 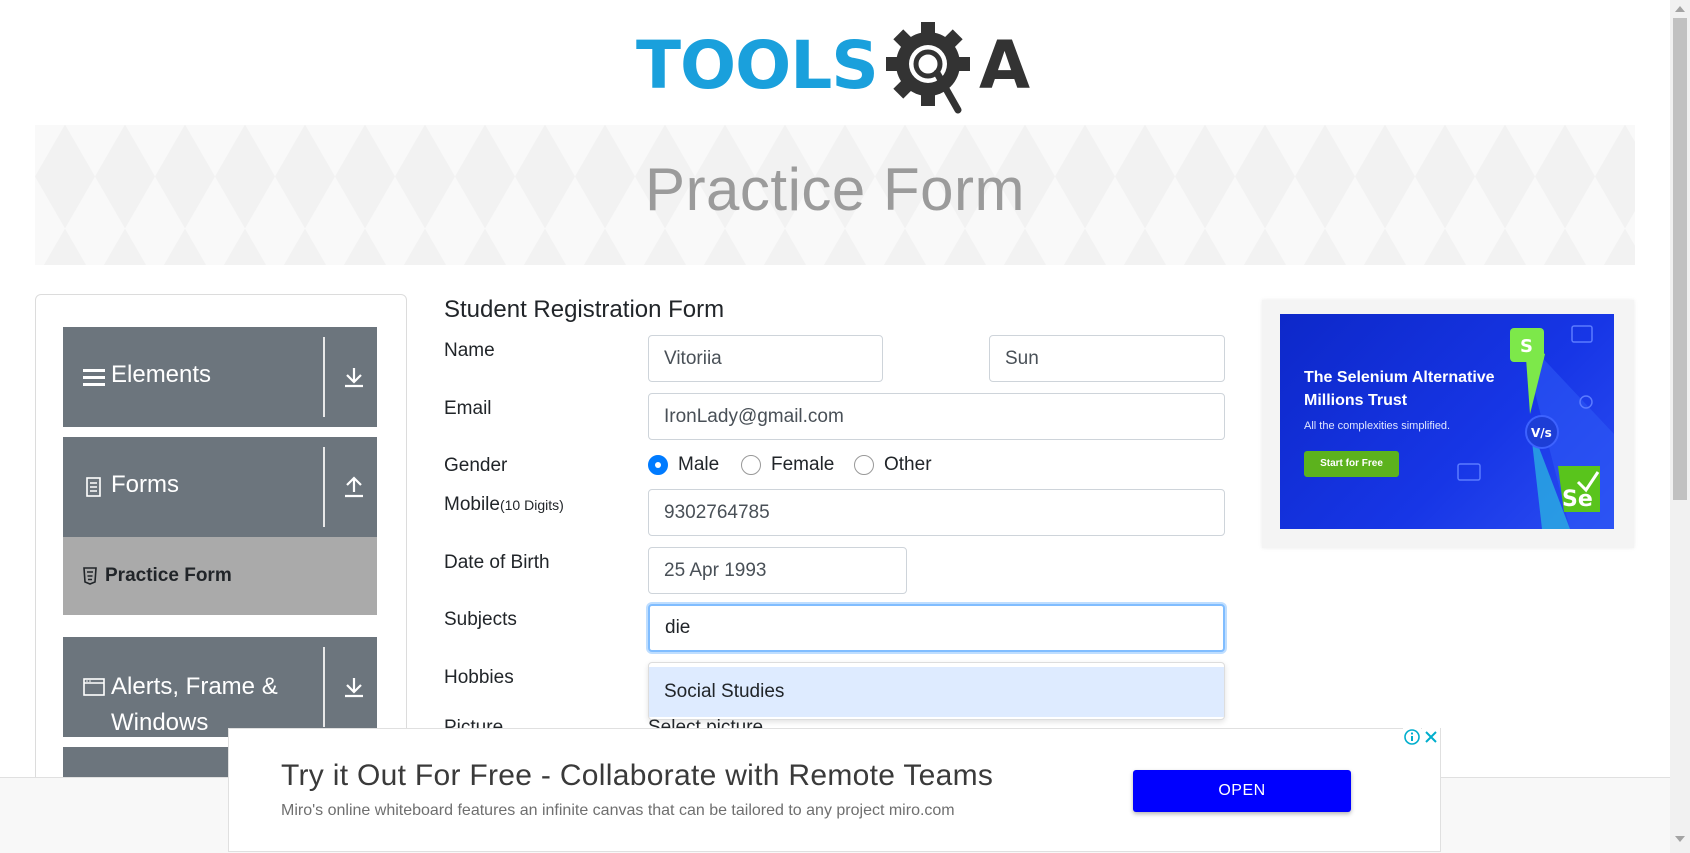 What do you see at coordinates (936, 512) in the screenshot?
I see `mobile-input: 9302764785` at bounding box center [936, 512].